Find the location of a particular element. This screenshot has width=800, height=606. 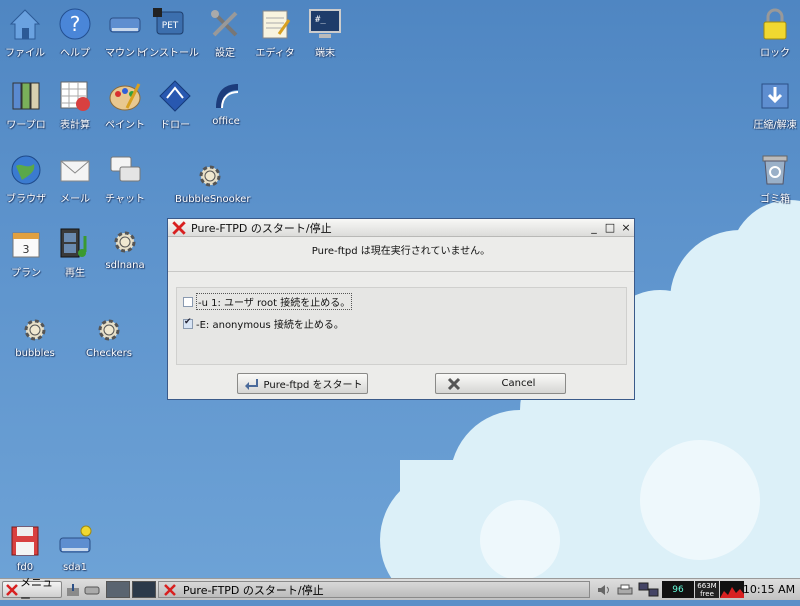

desktop-icon-terminal: #_ 端末 is located at coordinates (325, 32).